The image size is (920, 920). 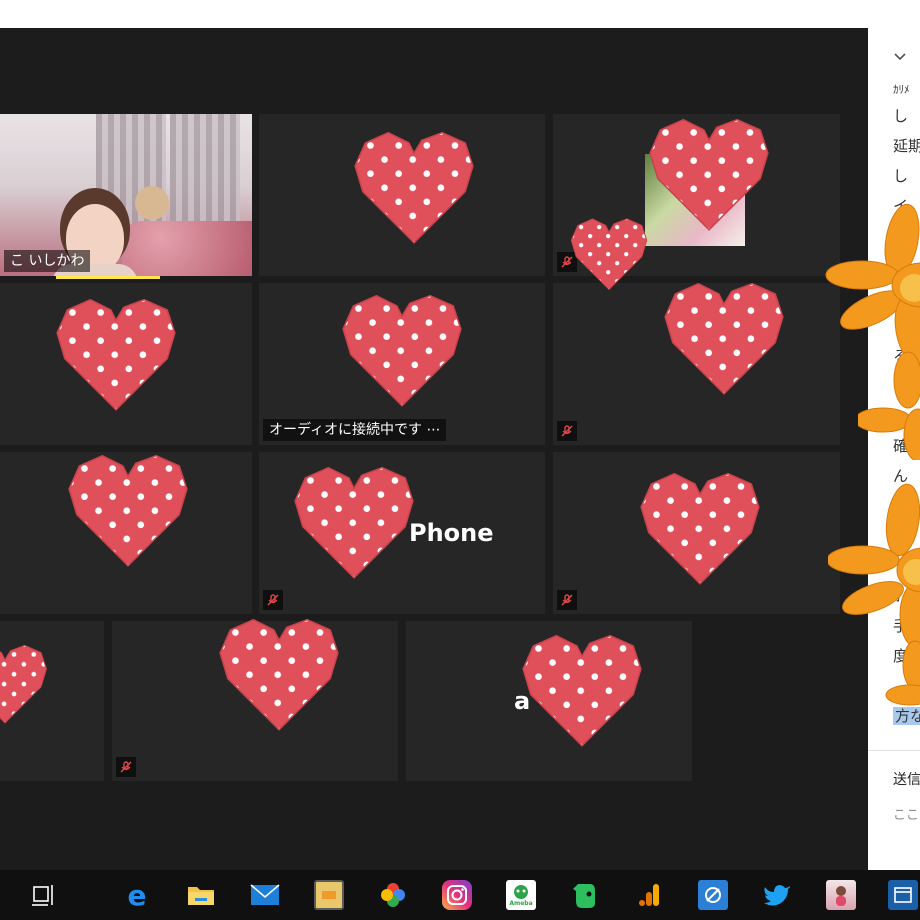 What do you see at coordinates (329, 895) in the screenshot?
I see `sticky-notes-icon` at bounding box center [329, 895].